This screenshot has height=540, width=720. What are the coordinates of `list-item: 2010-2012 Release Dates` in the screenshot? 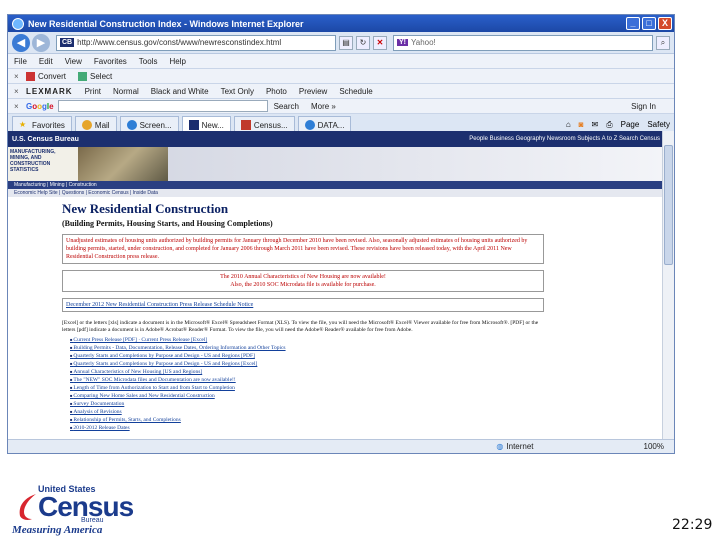 It's located at (367, 428).